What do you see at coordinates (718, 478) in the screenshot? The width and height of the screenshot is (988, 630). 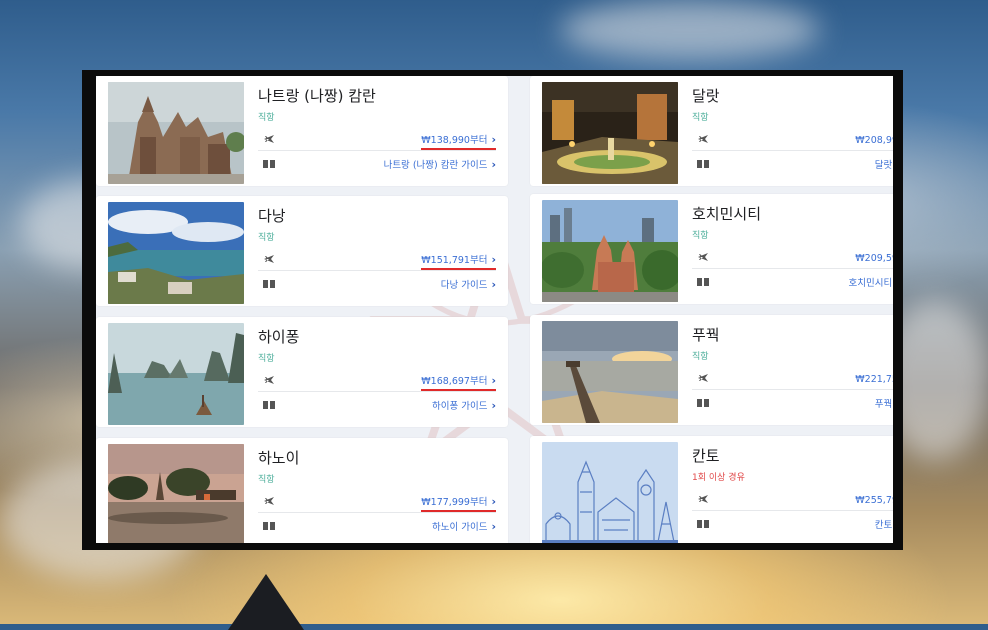 I see `route-type: 1회 이상 경유` at bounding box center [718, 478].